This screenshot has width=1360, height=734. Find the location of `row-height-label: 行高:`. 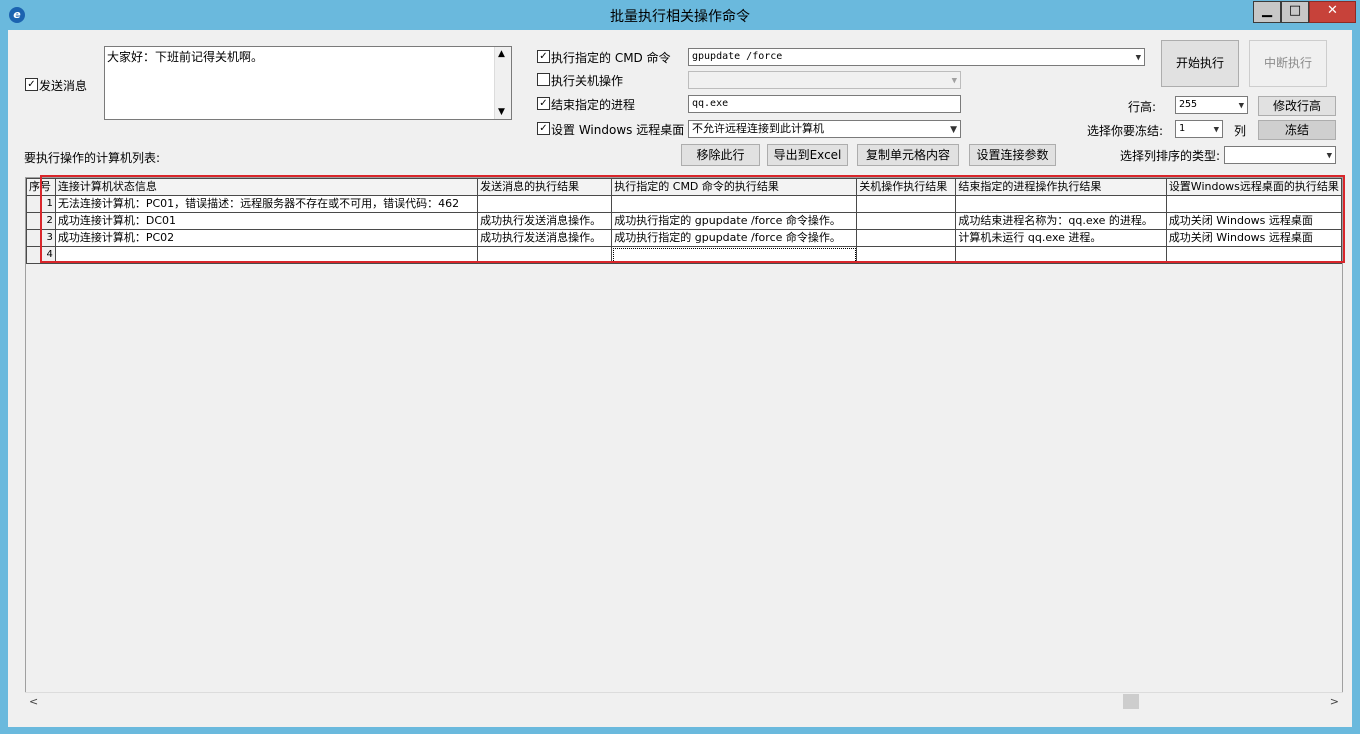

row-height-label: 行高: is located at coordinates (1142, 107).